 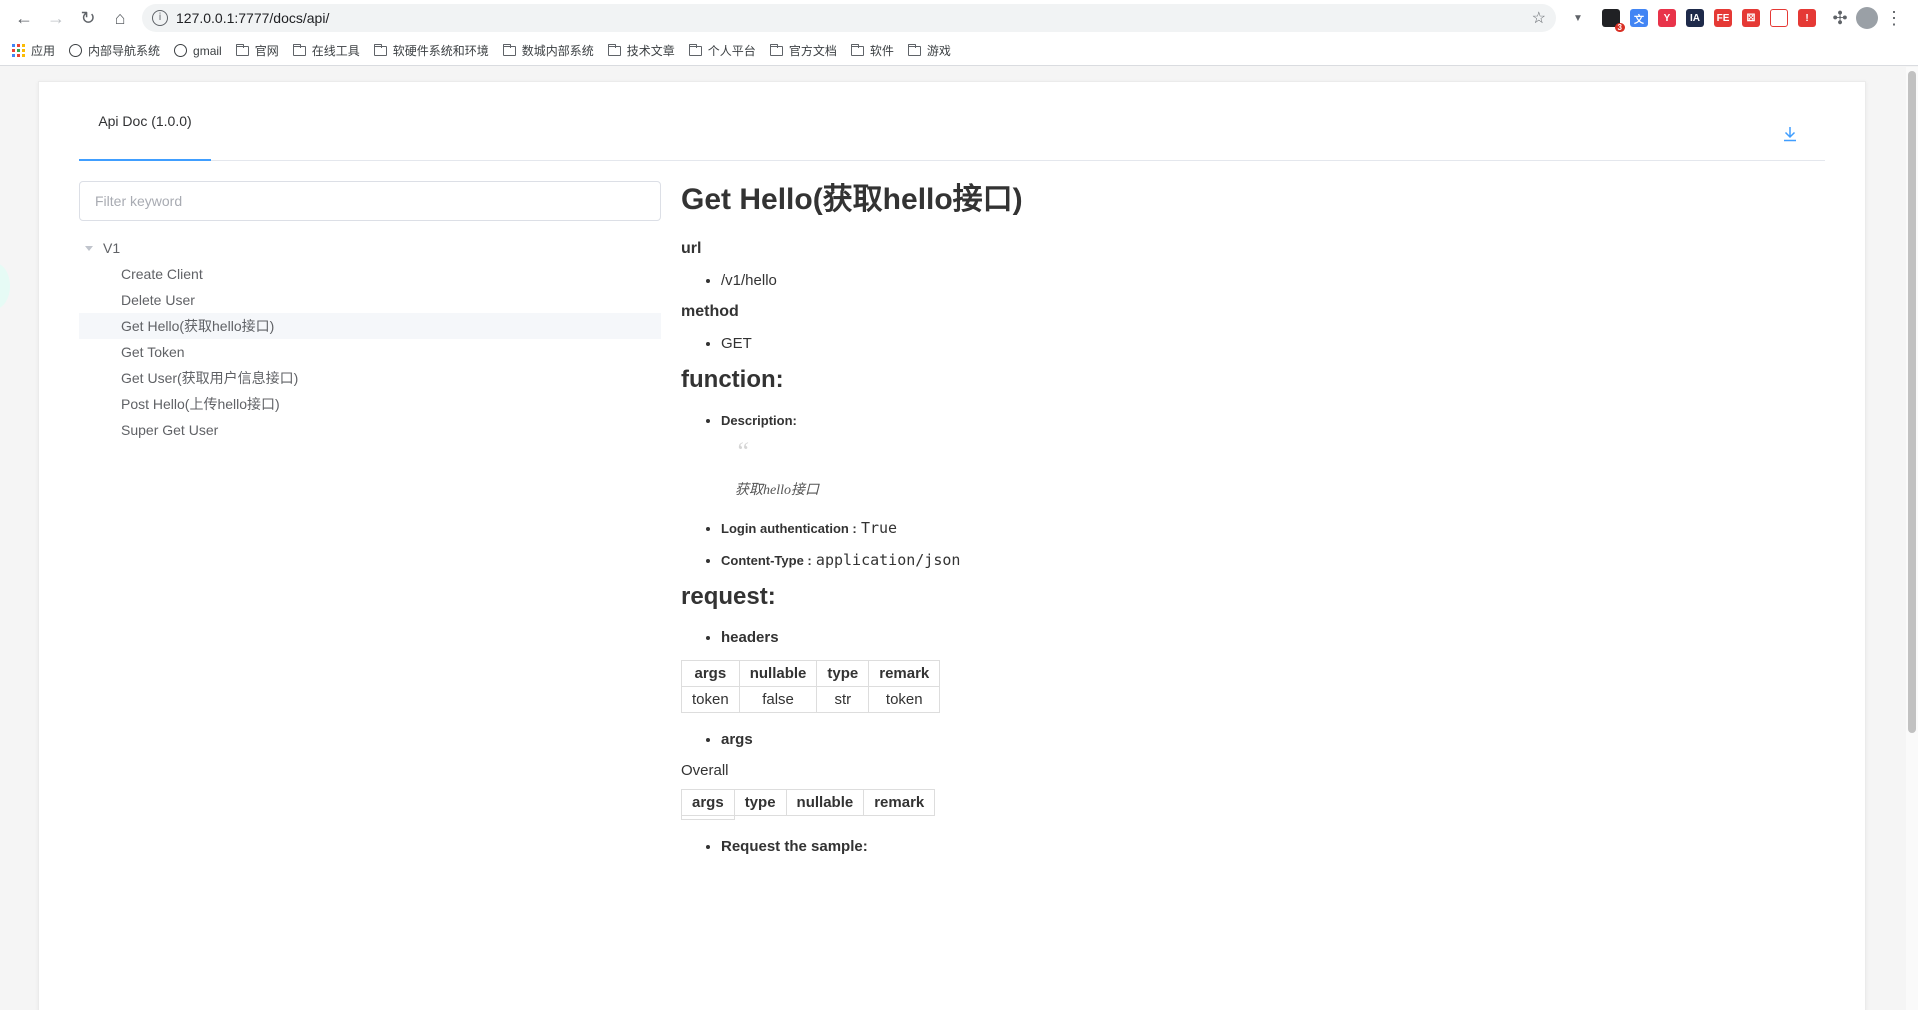 I want to click on table-cell: token, so click(x=710, y=699).